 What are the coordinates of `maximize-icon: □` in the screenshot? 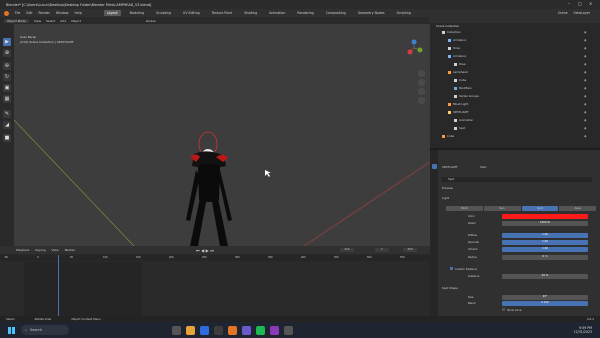 It's located at (580, 3).